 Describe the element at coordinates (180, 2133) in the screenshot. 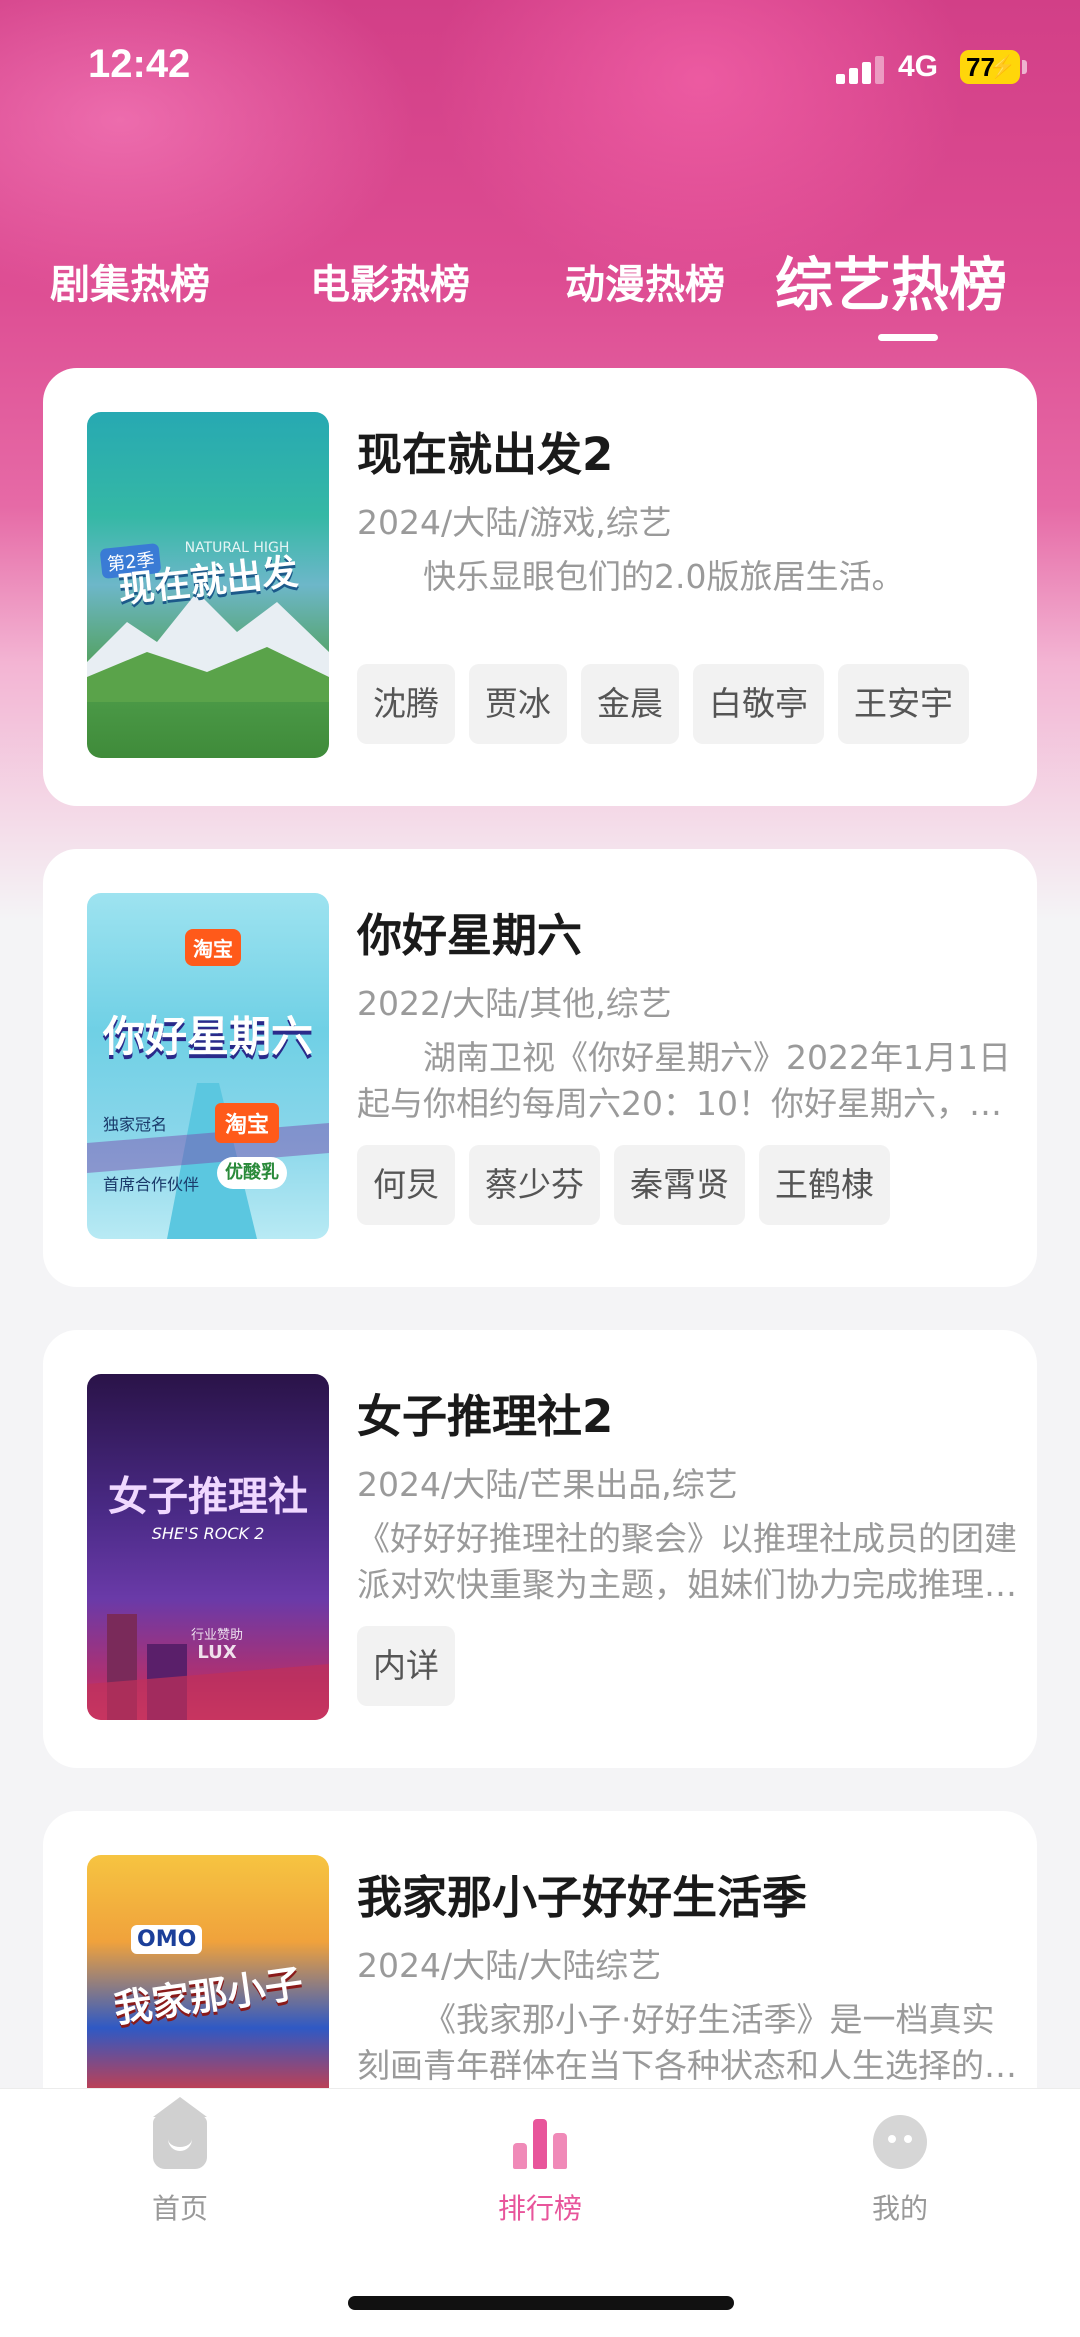

I see `home-icon` at that location.